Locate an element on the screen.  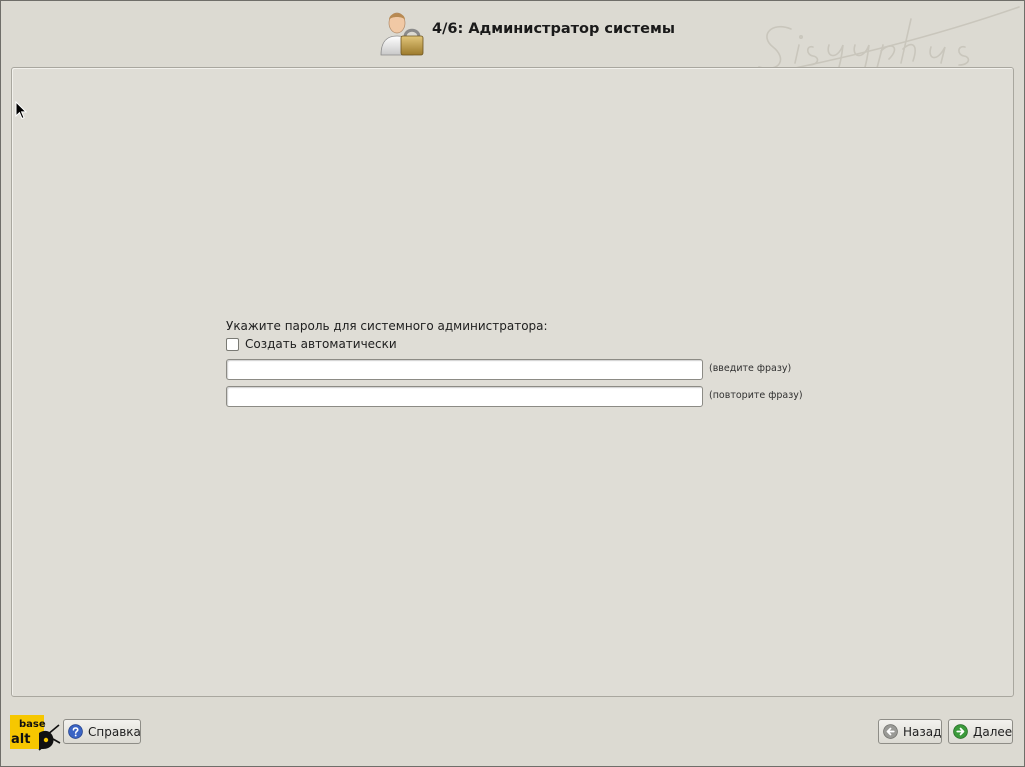
arrow-left-icon is located at coordinates (890, 731).